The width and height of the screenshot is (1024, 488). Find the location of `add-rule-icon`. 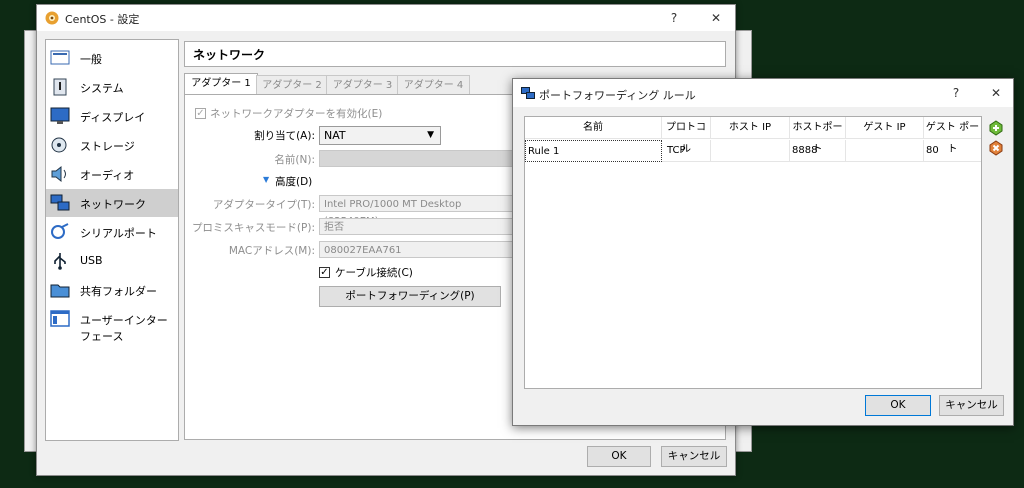

add-rule-icon is located at coordinates (996, 128).